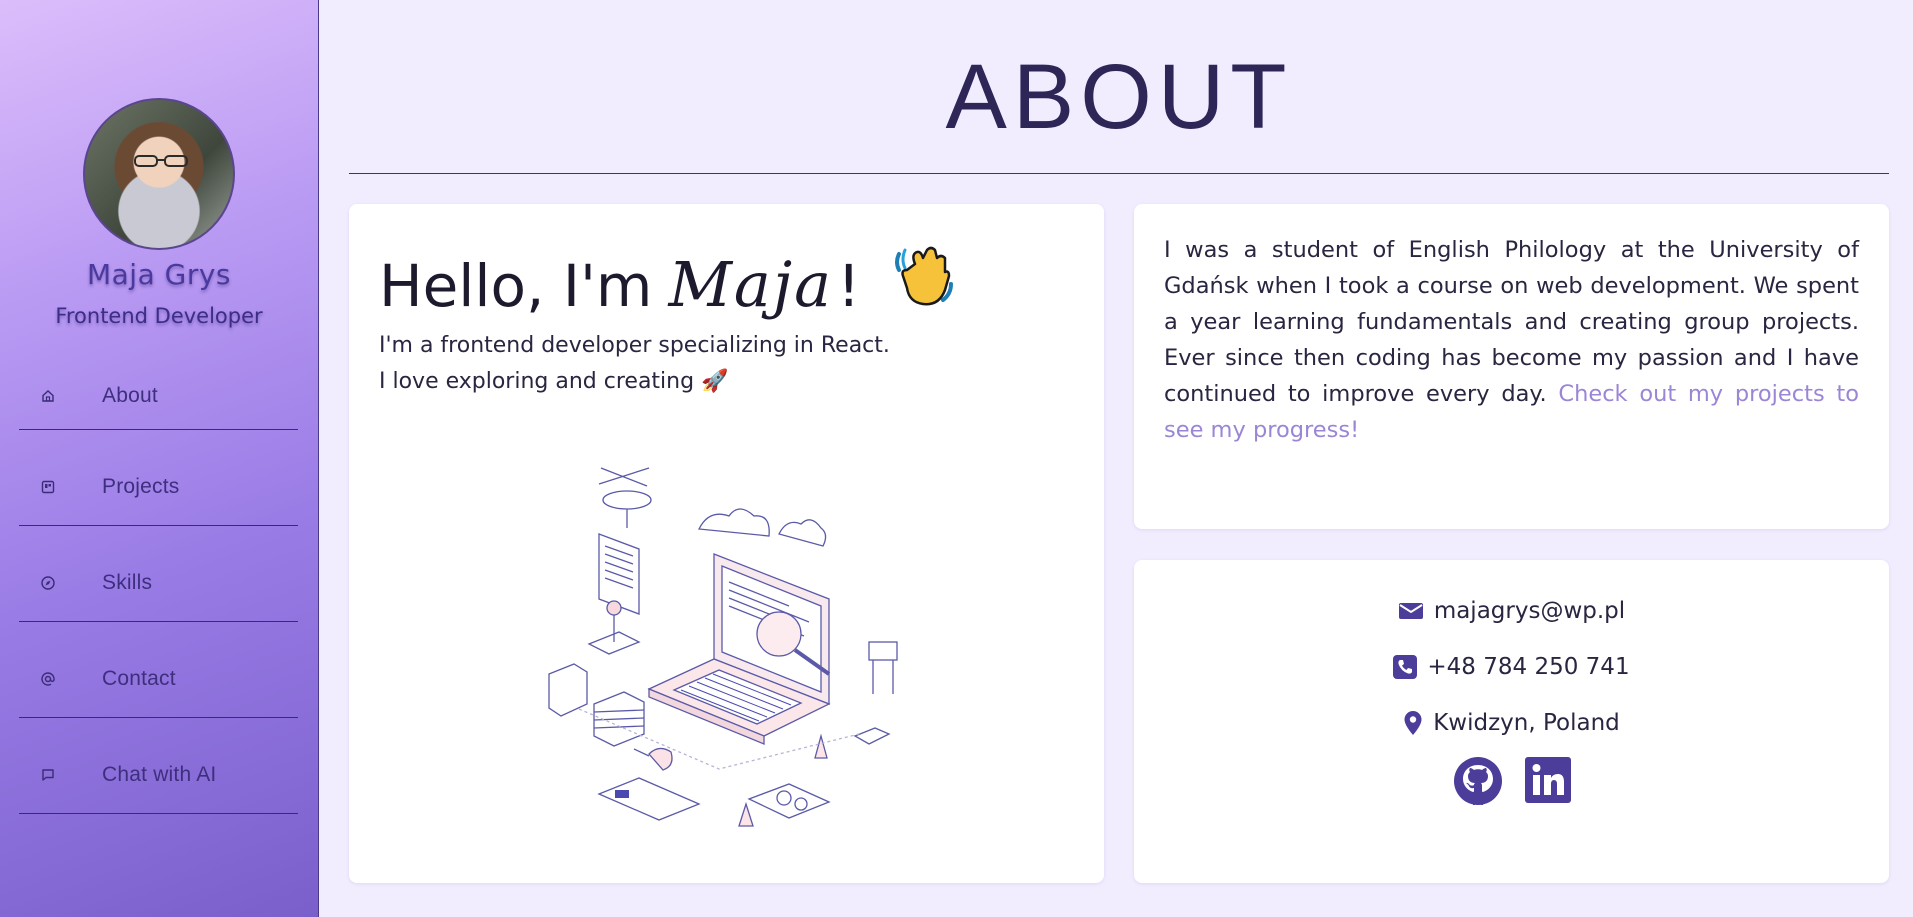  I want to click on linkedin-icon, so click(1547, 783).